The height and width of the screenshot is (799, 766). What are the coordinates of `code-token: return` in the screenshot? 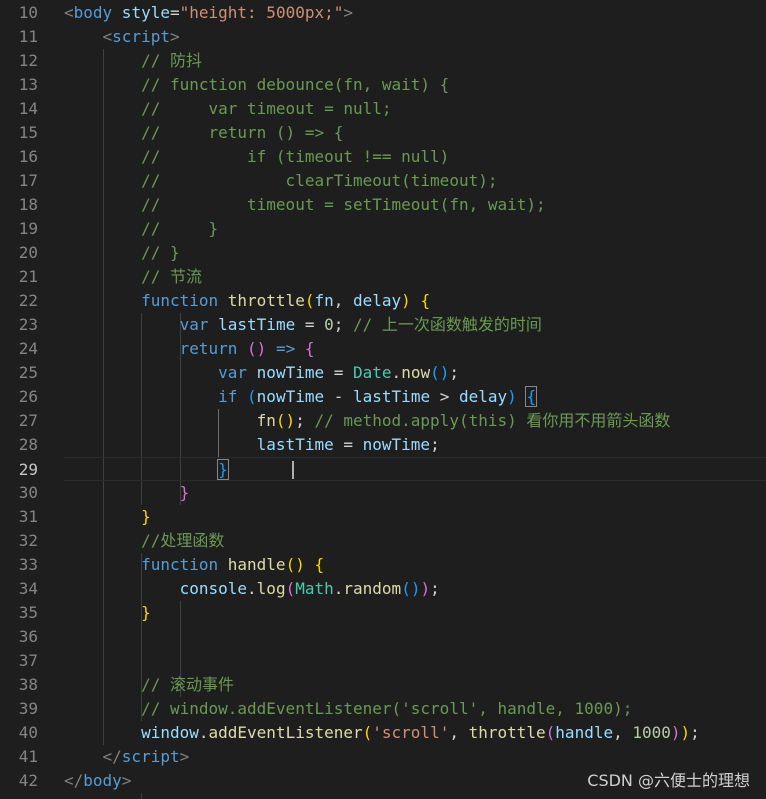 It's located at (208, 348).